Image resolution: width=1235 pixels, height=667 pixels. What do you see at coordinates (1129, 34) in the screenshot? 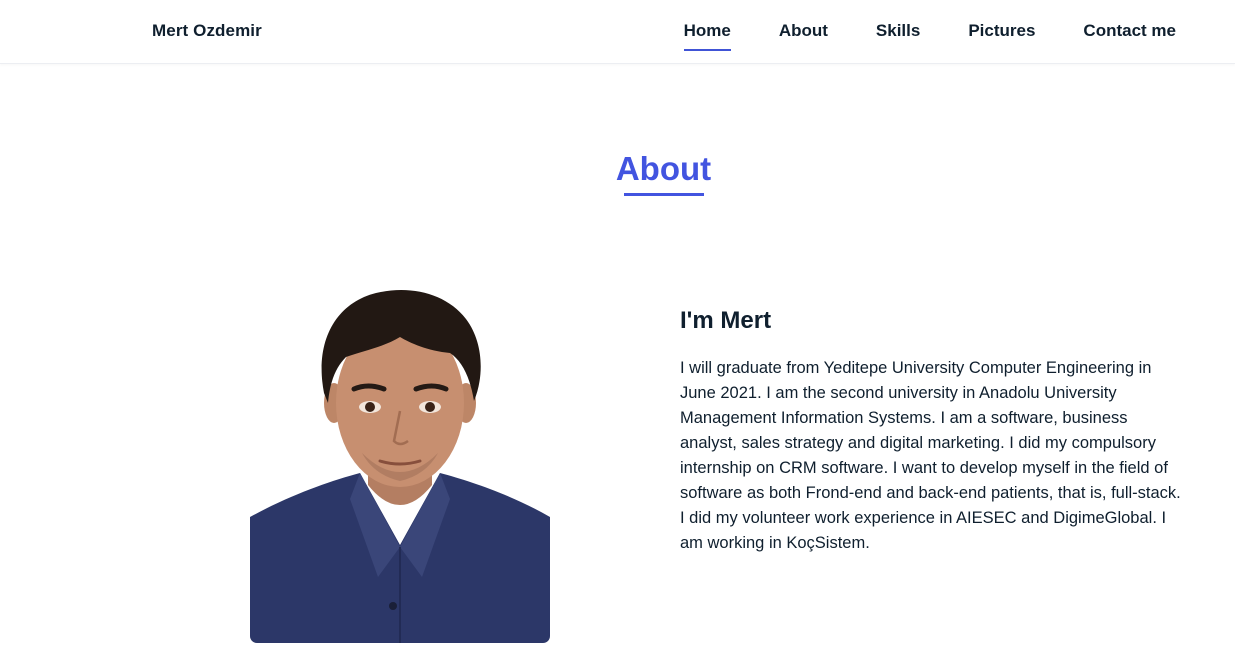
I see `nav-link-contact: Contact me` at bounding box center [1129, 34].